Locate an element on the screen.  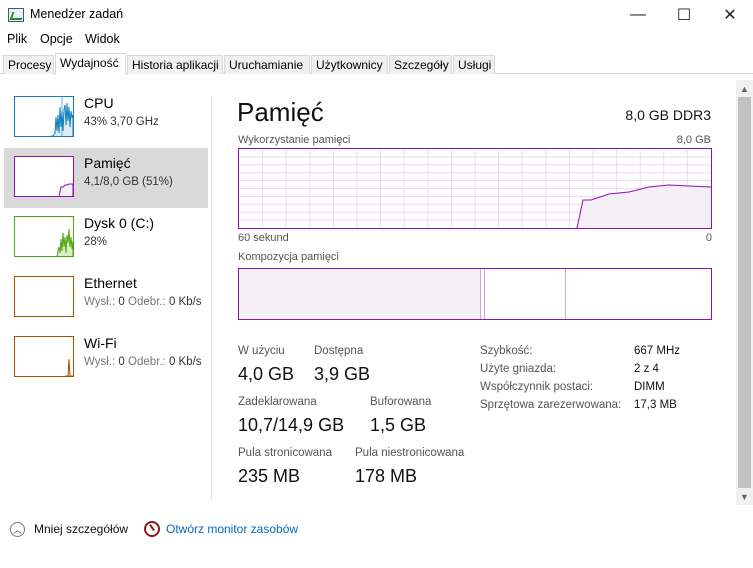
memory-usage-graph is located at coordinates (475, 188).